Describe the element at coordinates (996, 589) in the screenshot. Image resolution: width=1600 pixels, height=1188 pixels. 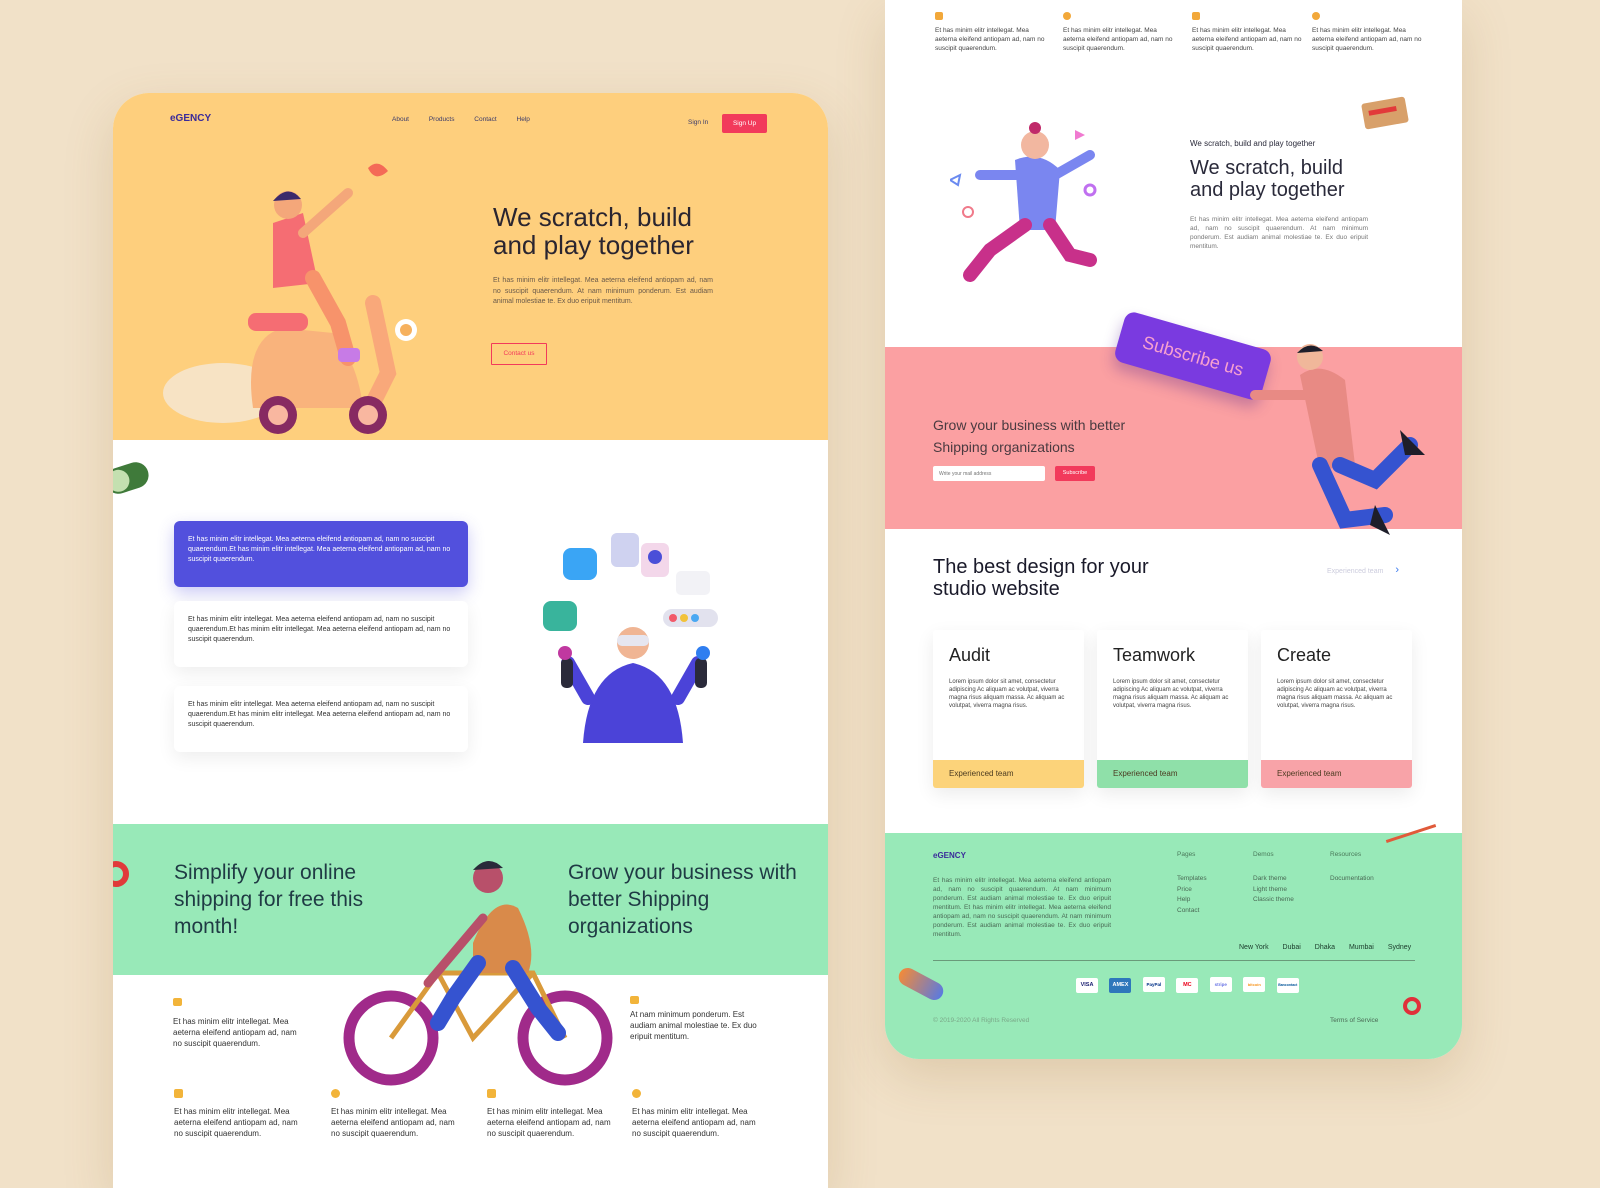
I see `best-design-title-line2: studio website` at that location.